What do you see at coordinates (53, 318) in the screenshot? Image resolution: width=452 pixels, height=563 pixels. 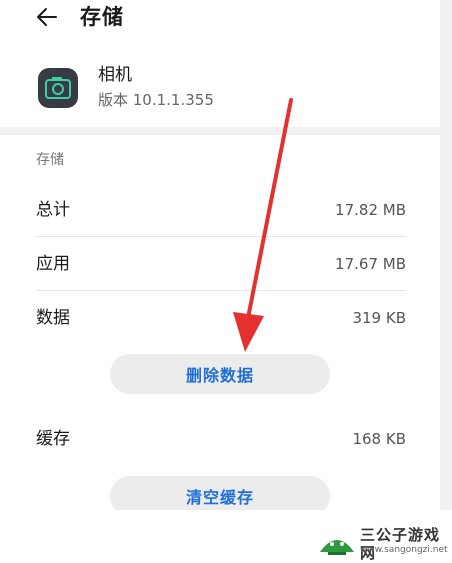 I see `row-label: 数据` at bounding box center [53, 318].